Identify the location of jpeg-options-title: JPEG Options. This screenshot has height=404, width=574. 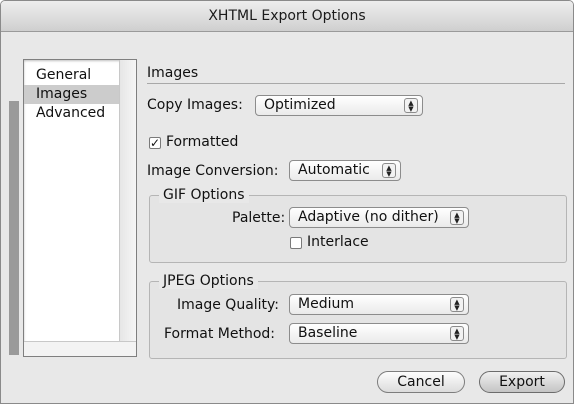
(208, 281).